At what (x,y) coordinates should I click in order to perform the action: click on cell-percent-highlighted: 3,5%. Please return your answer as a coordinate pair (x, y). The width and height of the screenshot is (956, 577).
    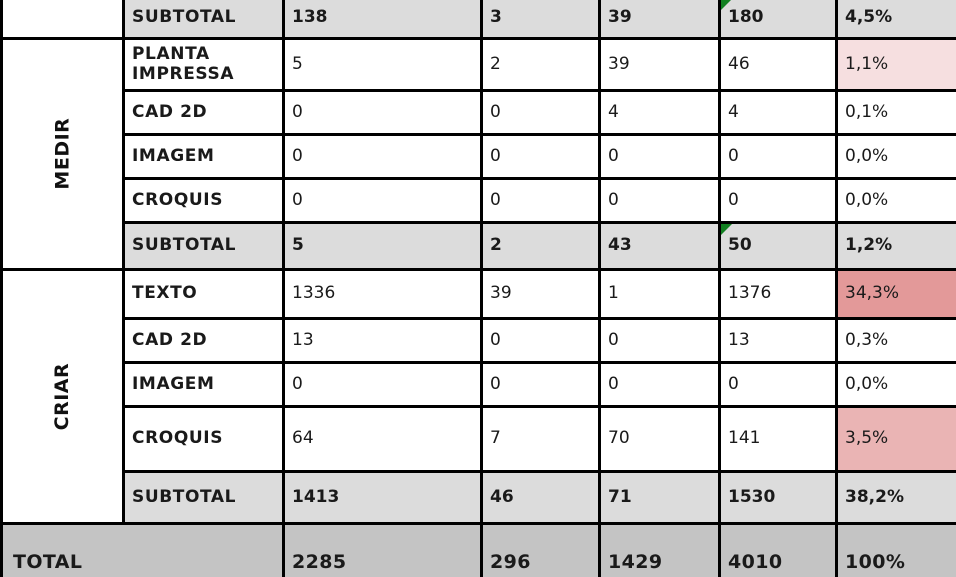
    Looking at the image, I should click on (895, 439).